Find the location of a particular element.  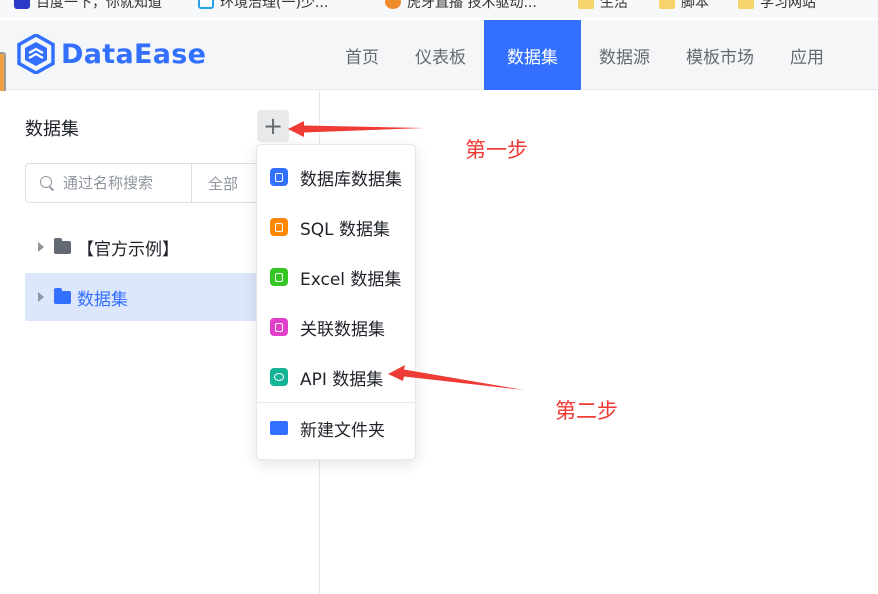

database-icon is located at coordinates (279, 177).